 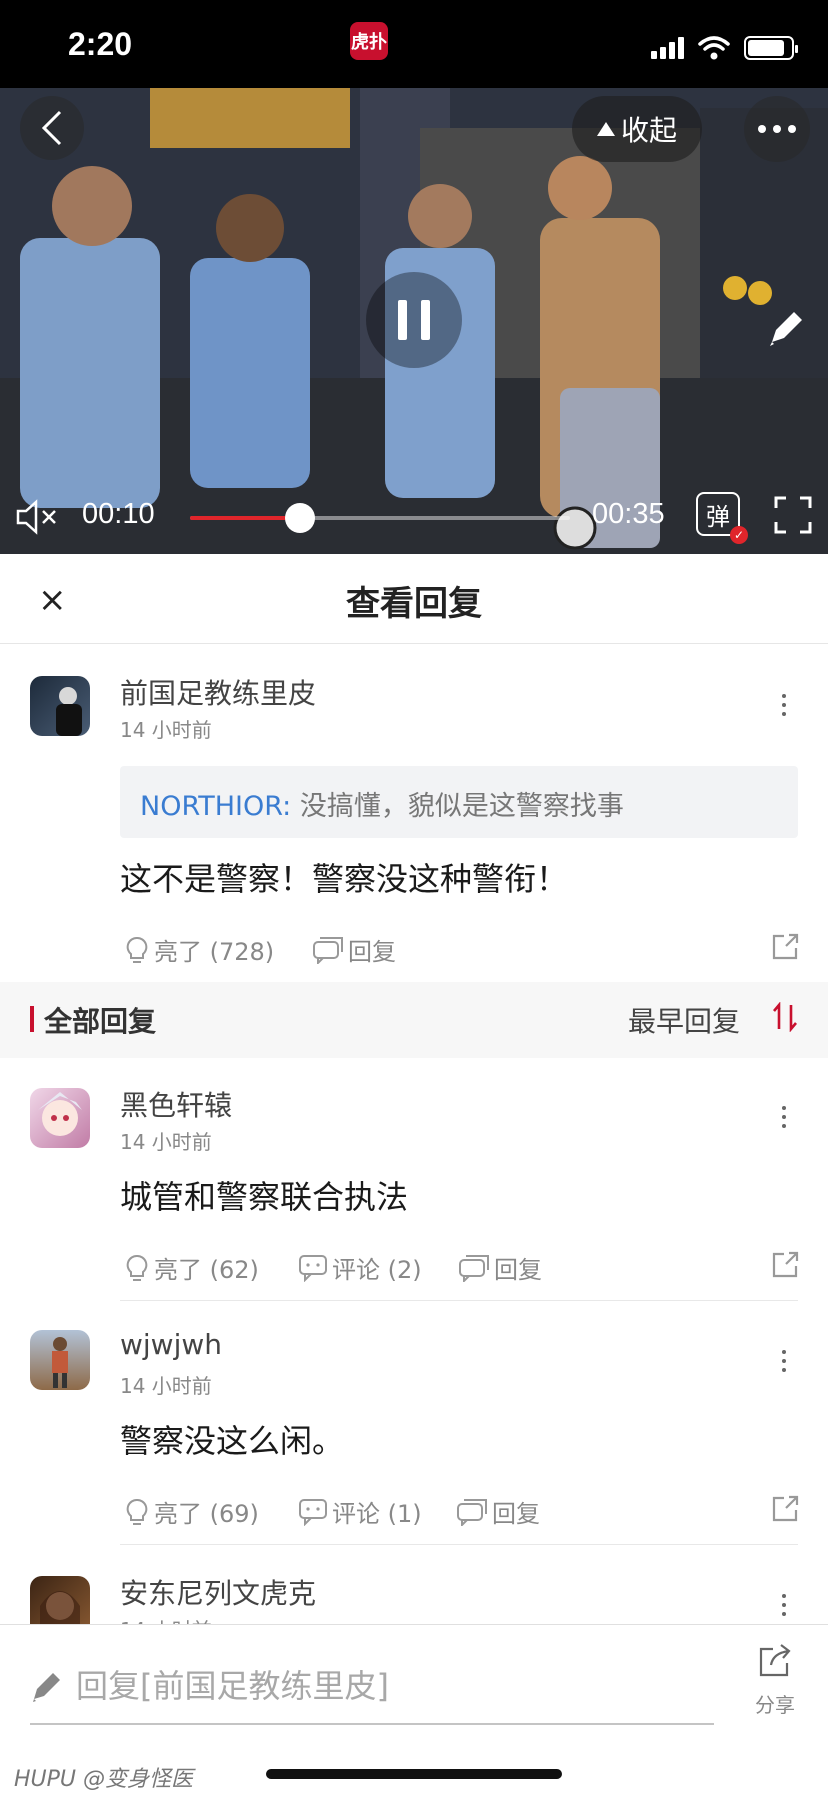 I want to click on sort-button: 最早回复, so click(x=684, y=1020).